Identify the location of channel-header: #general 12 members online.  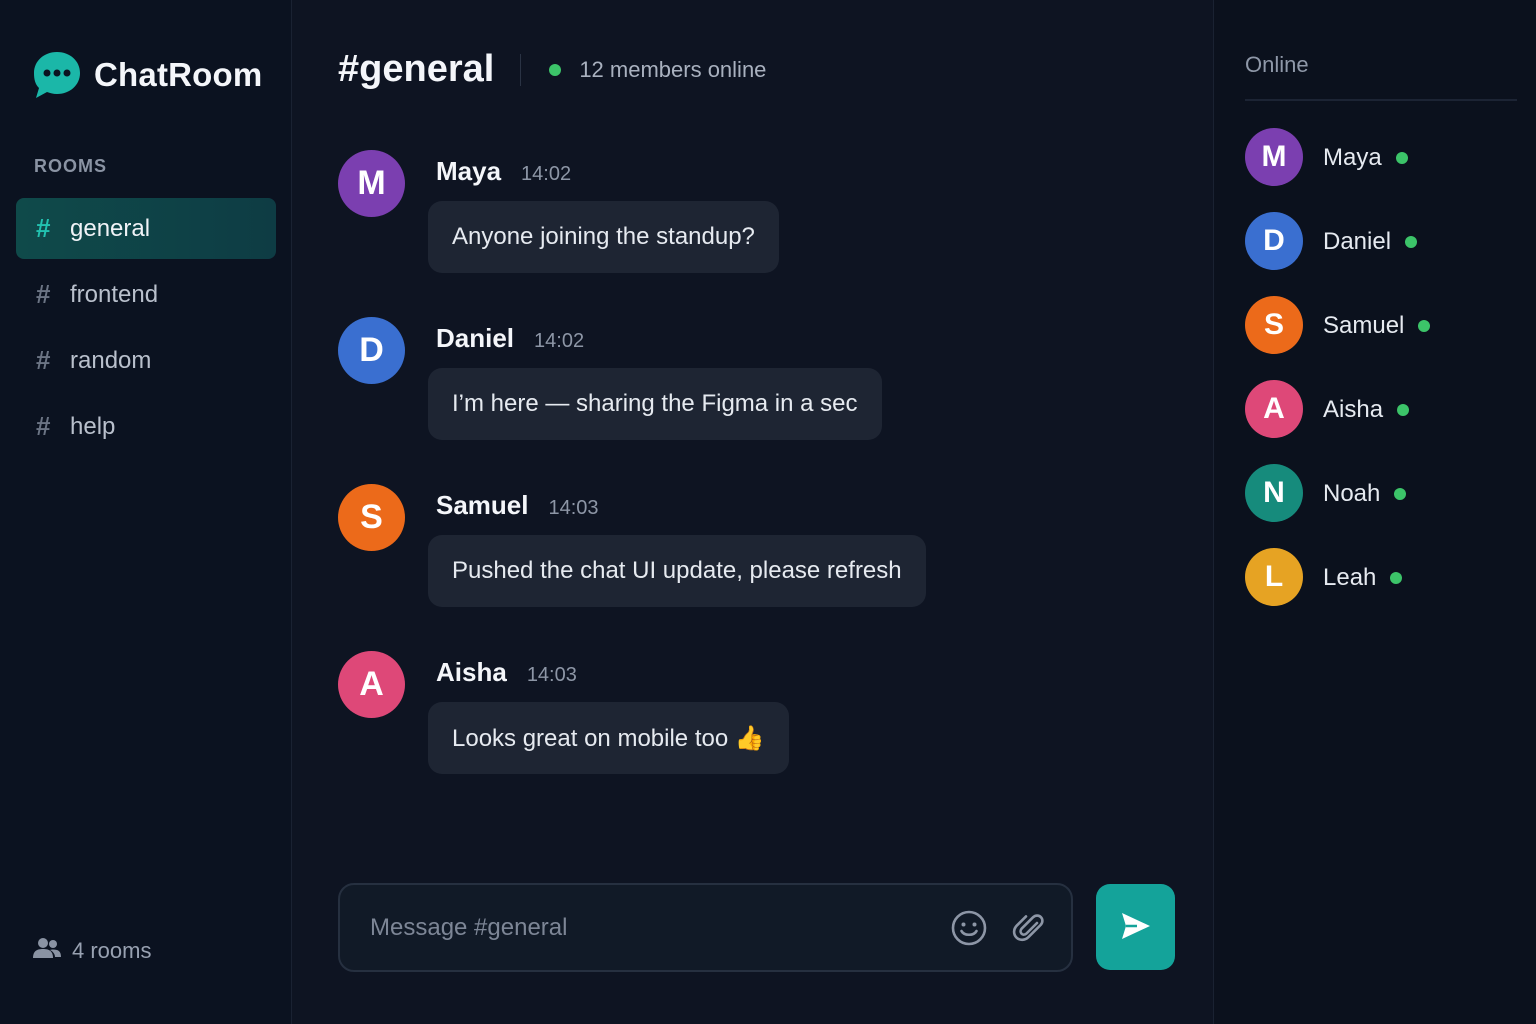
(552, 69).